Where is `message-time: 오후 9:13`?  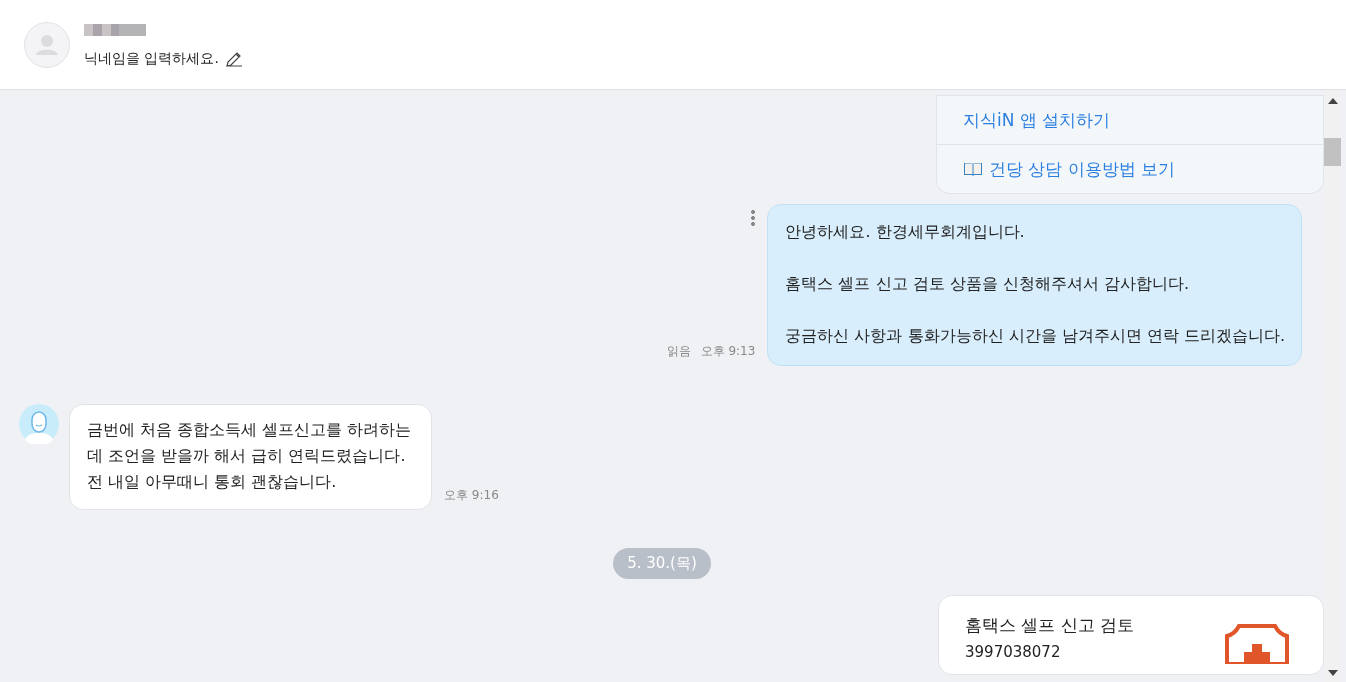 message-time: 오후 9:13 is located at coordinates (728, 351).